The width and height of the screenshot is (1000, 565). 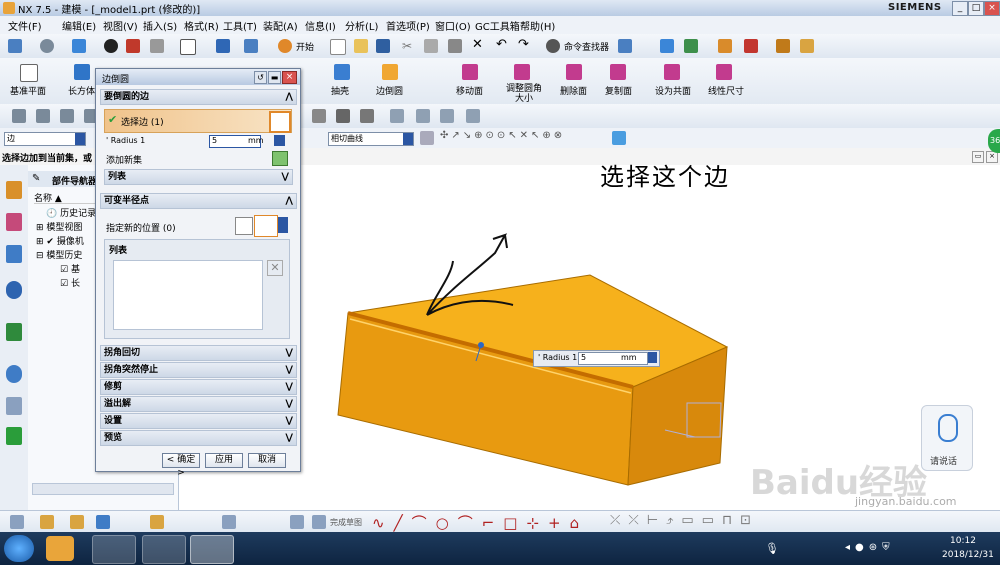 I want to click on section-icon, so click(x=133, y=46).